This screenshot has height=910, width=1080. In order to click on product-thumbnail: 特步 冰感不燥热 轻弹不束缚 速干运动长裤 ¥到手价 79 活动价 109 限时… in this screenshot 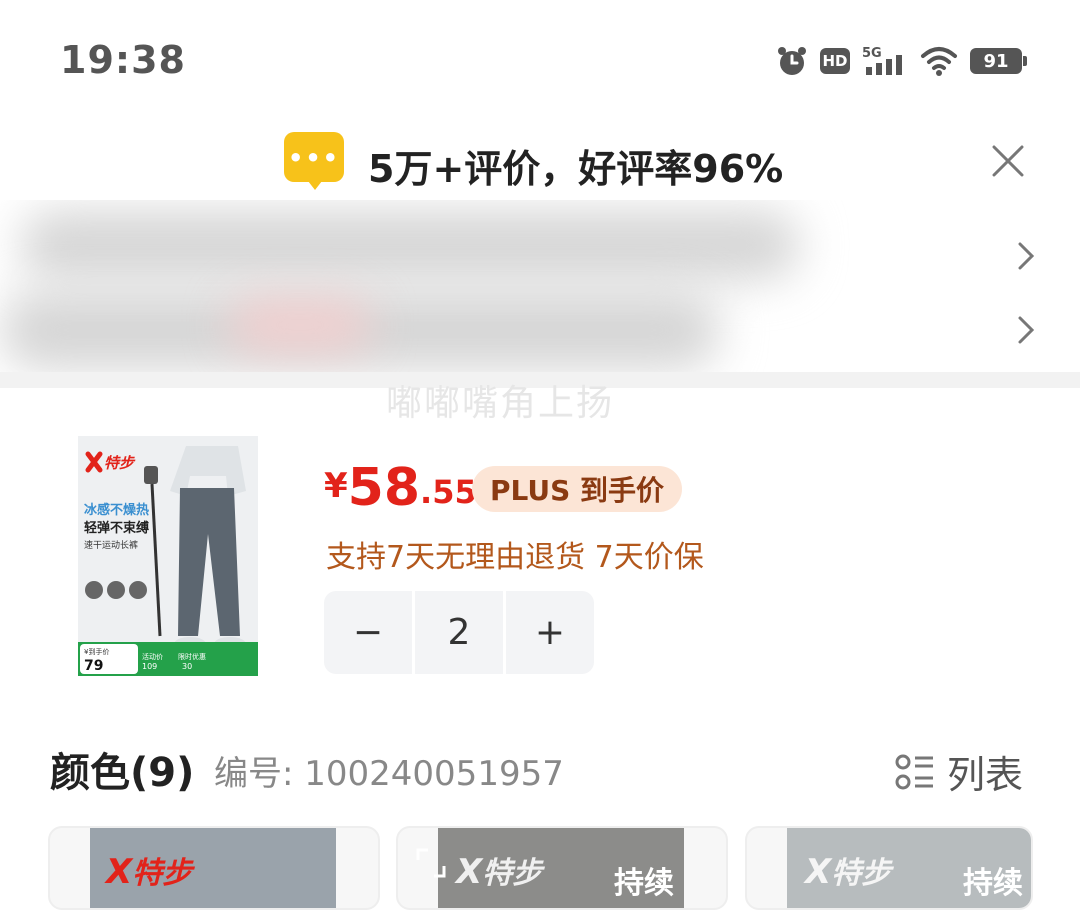, I will do `click(168, 556)`.